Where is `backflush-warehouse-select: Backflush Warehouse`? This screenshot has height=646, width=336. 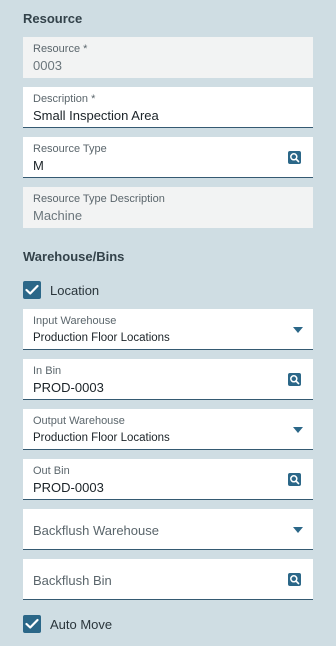
backflush-warehouse-select: Backflush Warehouse is located at coordinates (168, 529).